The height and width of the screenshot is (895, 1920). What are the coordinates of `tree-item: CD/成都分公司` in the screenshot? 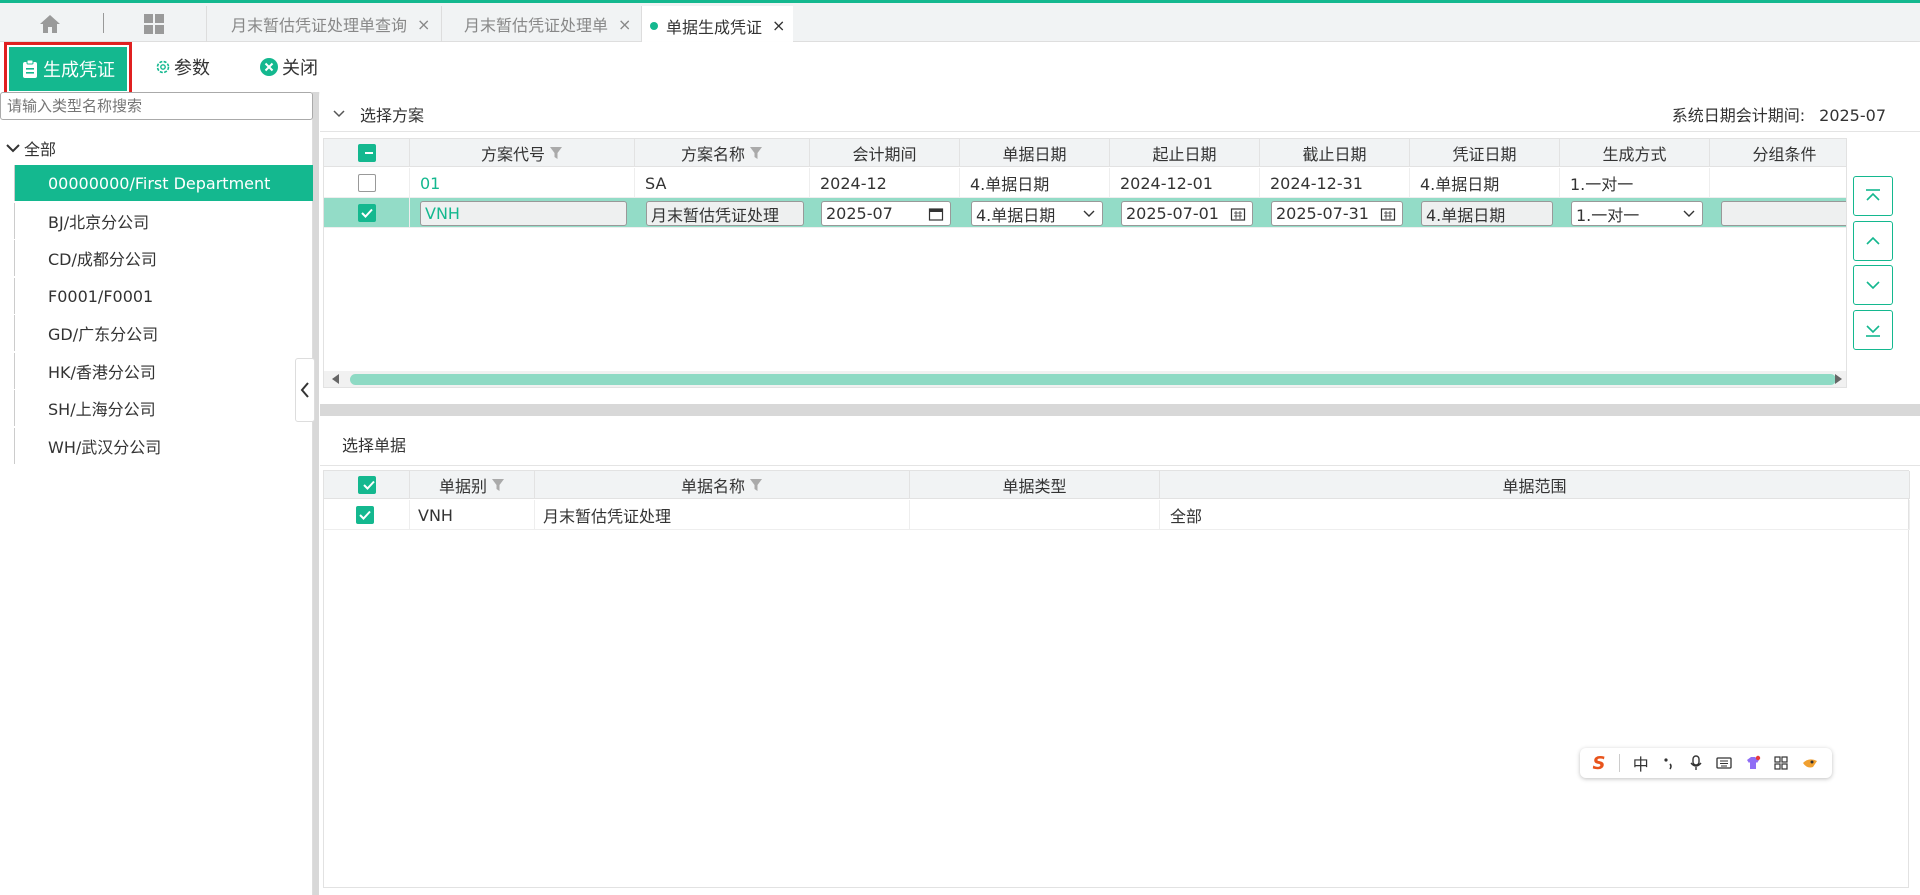 It's located at (163, 258).